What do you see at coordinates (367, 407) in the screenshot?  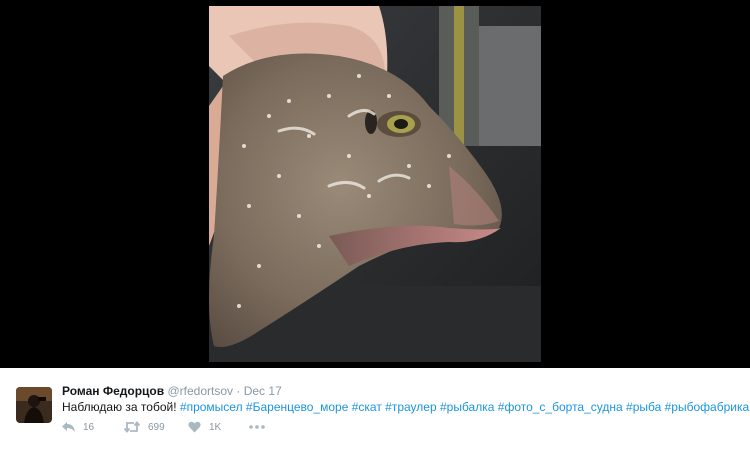 I see `hashtag-link: #скат` at bounding box center [367, 407].